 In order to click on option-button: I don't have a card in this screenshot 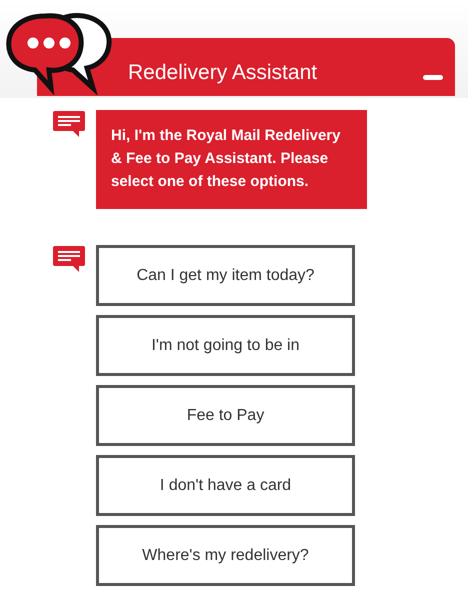, I will do `click(225, 485)`.